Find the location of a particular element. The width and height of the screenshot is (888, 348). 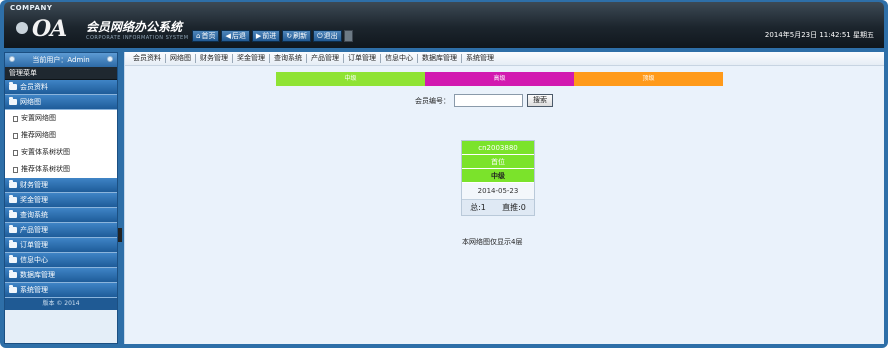

sidebar-item-label: 查询系统 is located at coordinates (34, 214).